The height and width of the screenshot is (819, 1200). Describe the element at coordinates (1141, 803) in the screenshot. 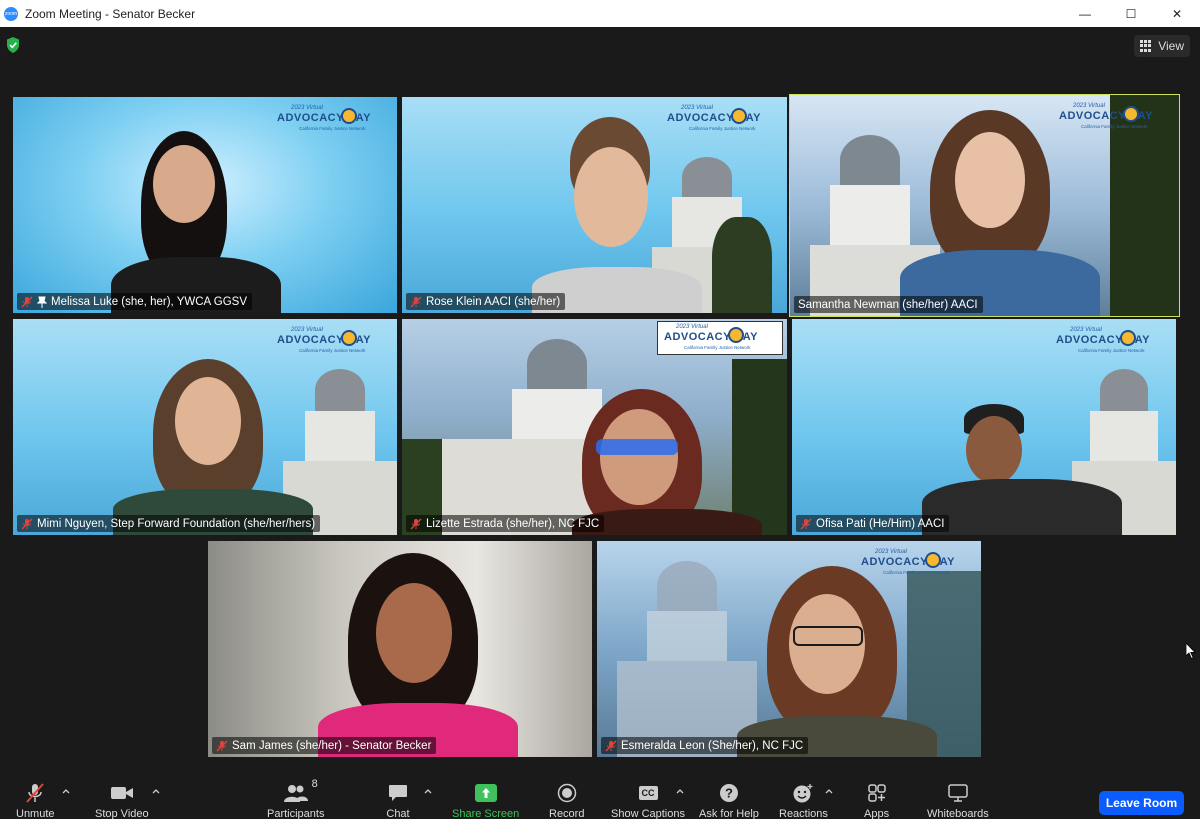

I see `leave-room-button: Leave Room` at that location.